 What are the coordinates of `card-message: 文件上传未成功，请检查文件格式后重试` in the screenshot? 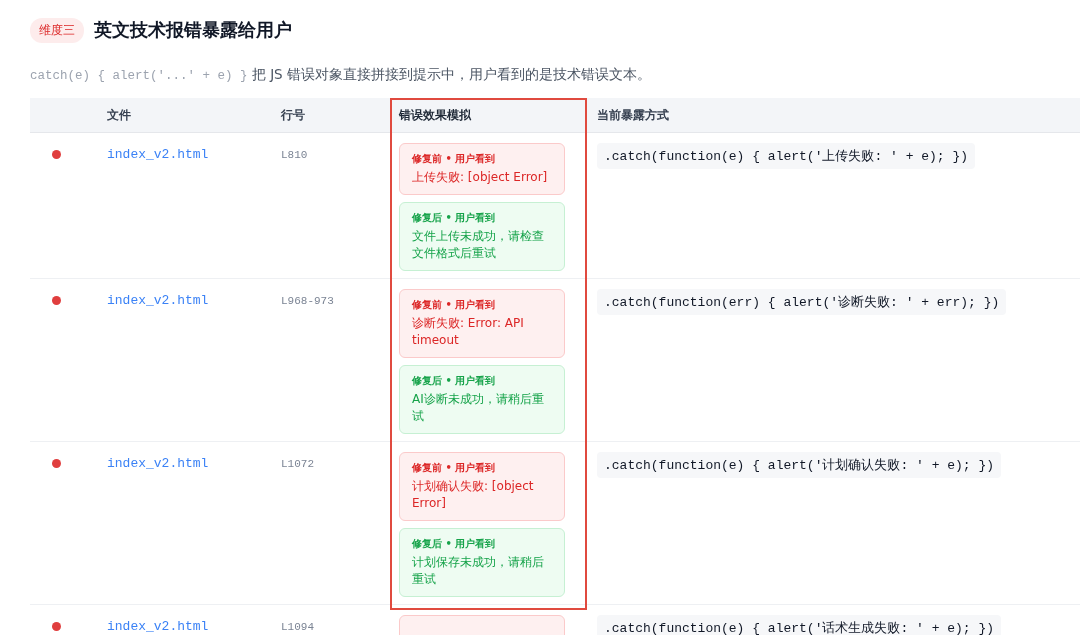 It's located at (478, 245).